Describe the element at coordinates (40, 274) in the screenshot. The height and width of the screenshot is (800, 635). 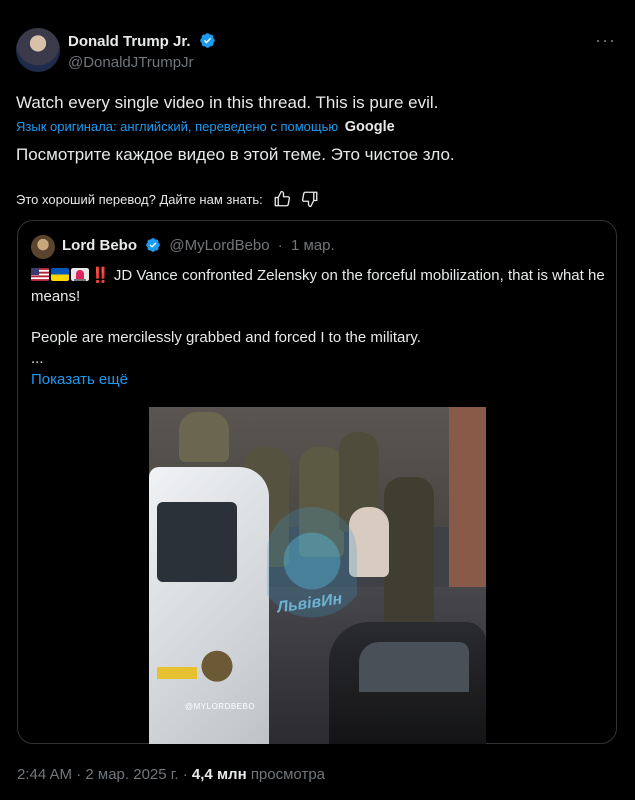
I see `us-flag-icon` at that location.